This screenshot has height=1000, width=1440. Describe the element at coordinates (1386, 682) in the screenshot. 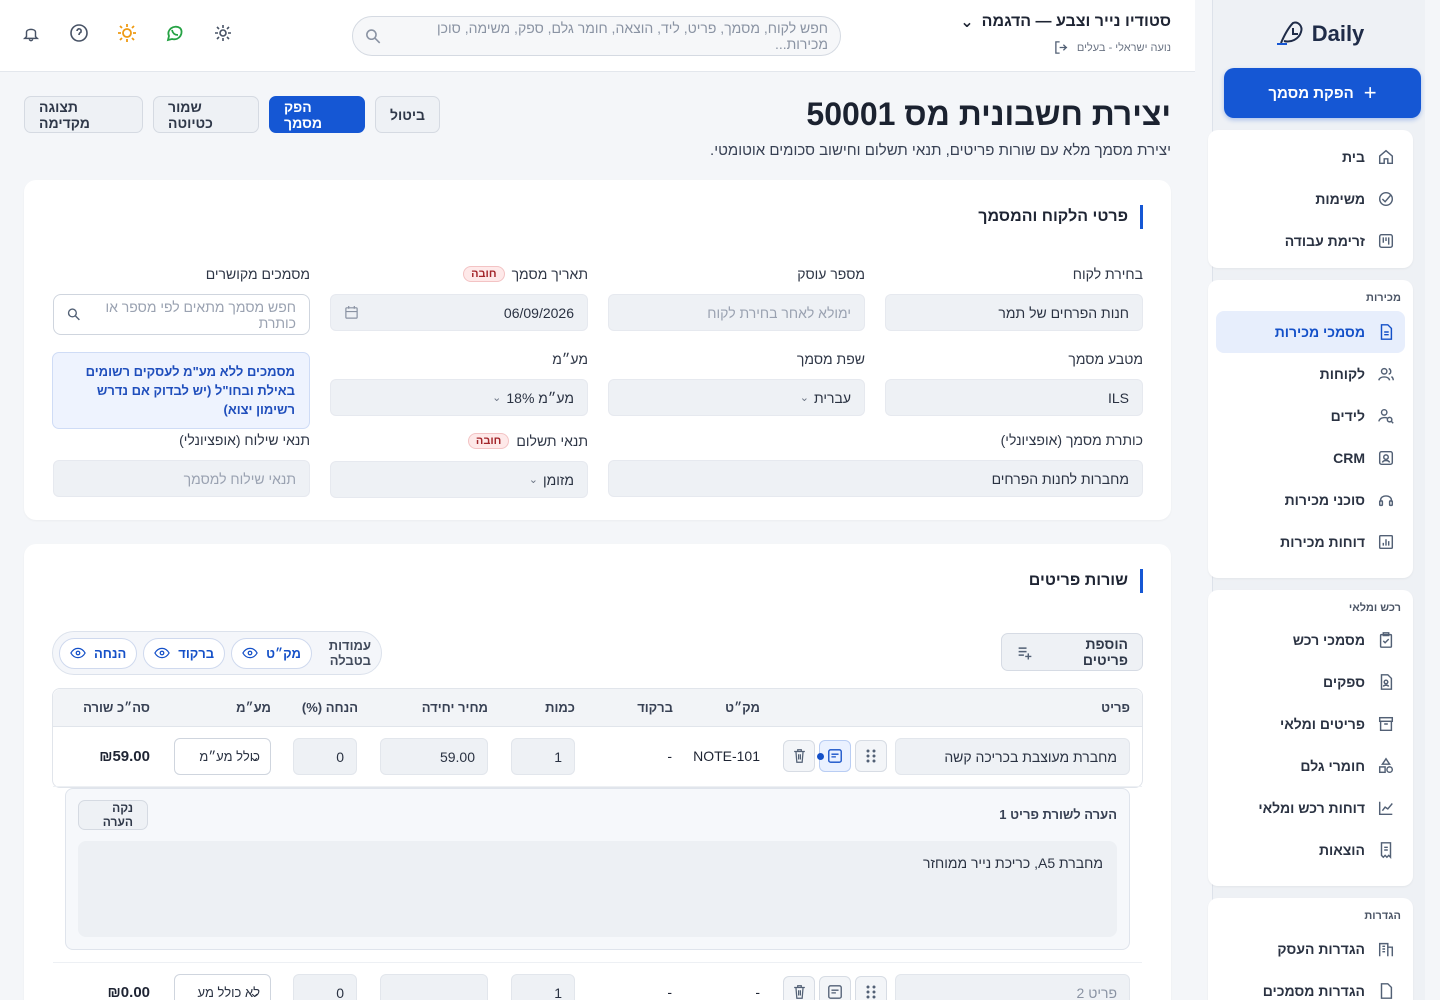

I see `file-user-icon` at that location.